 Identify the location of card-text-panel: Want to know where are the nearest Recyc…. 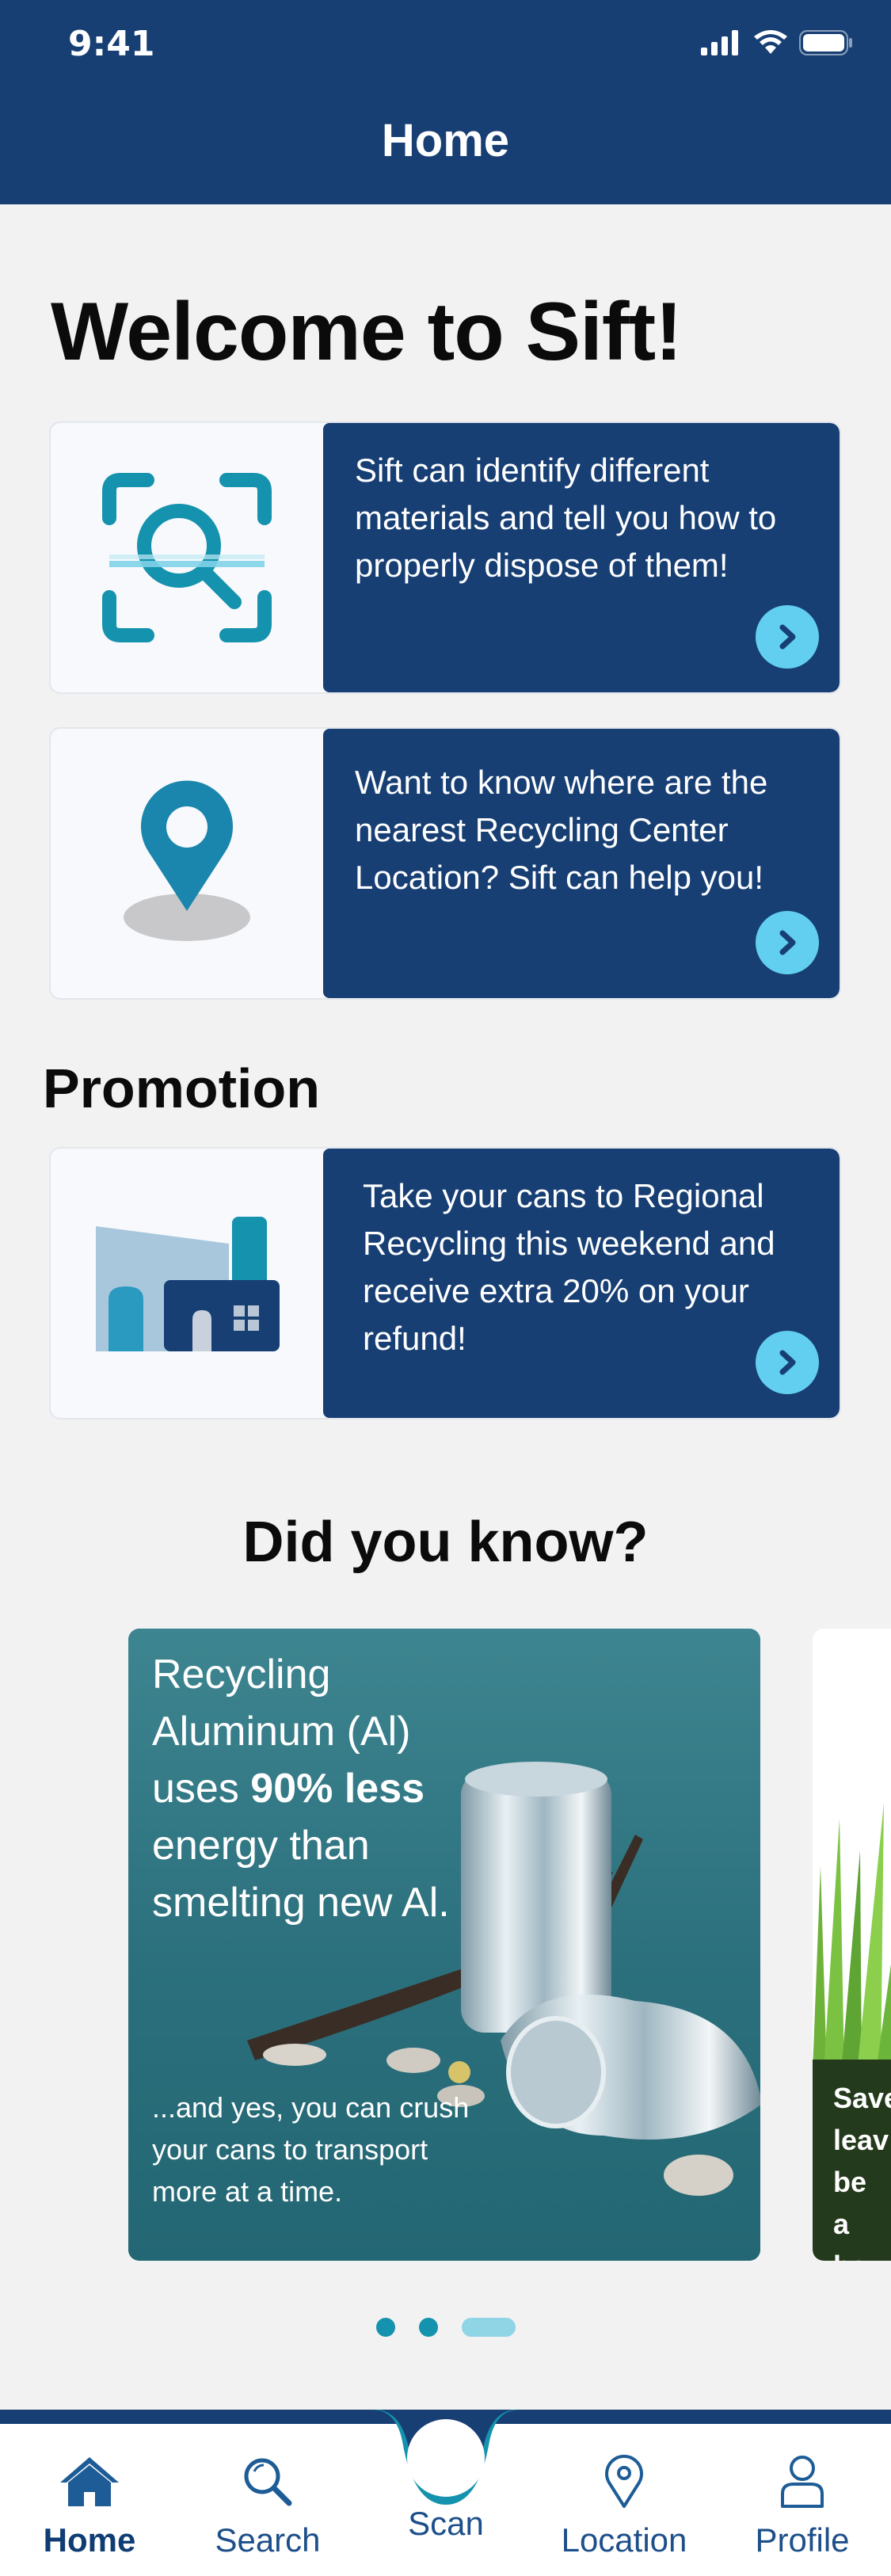
(581, 863).